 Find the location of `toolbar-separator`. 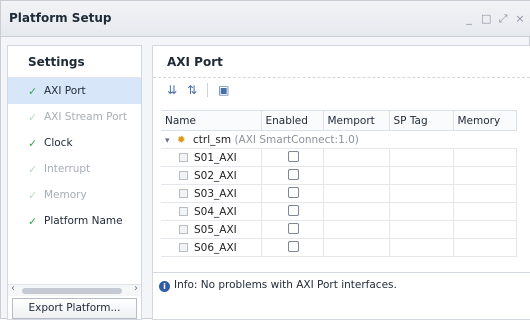

toolbar-separator is located at coordinates (208, 90).